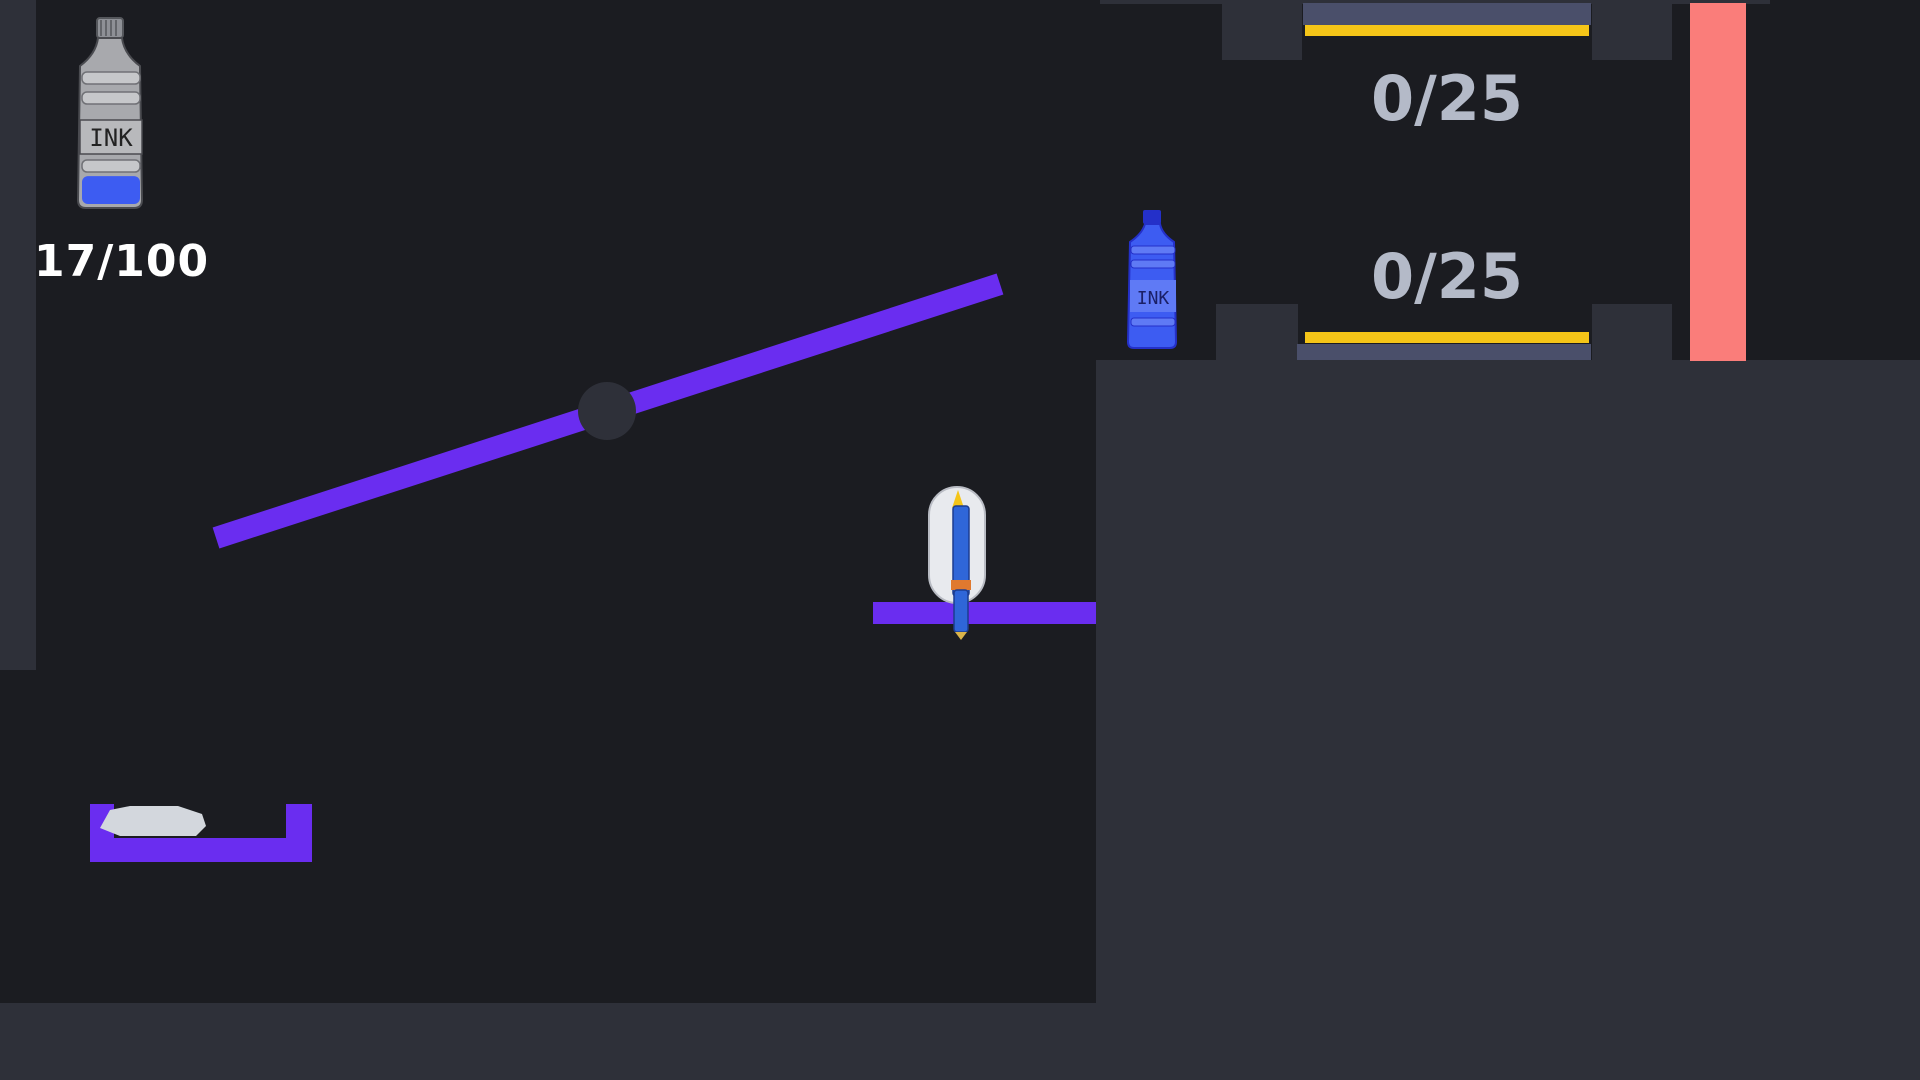 This screenshot has height=1080, width=1920. Describe the element at coordinates (1153, 298) in the screenshot. I see `pickup-bottle-label: INK` at that location.